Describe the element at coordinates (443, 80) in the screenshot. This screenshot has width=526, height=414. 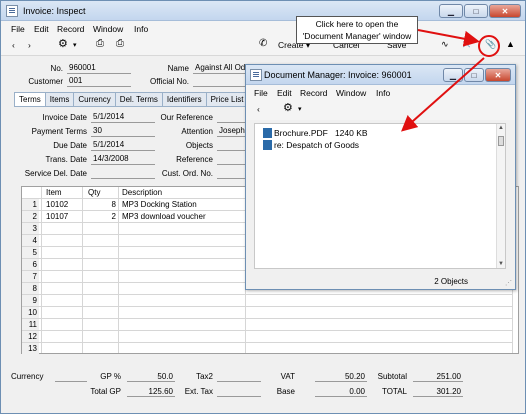
I see `annotation-arrows` at that location.